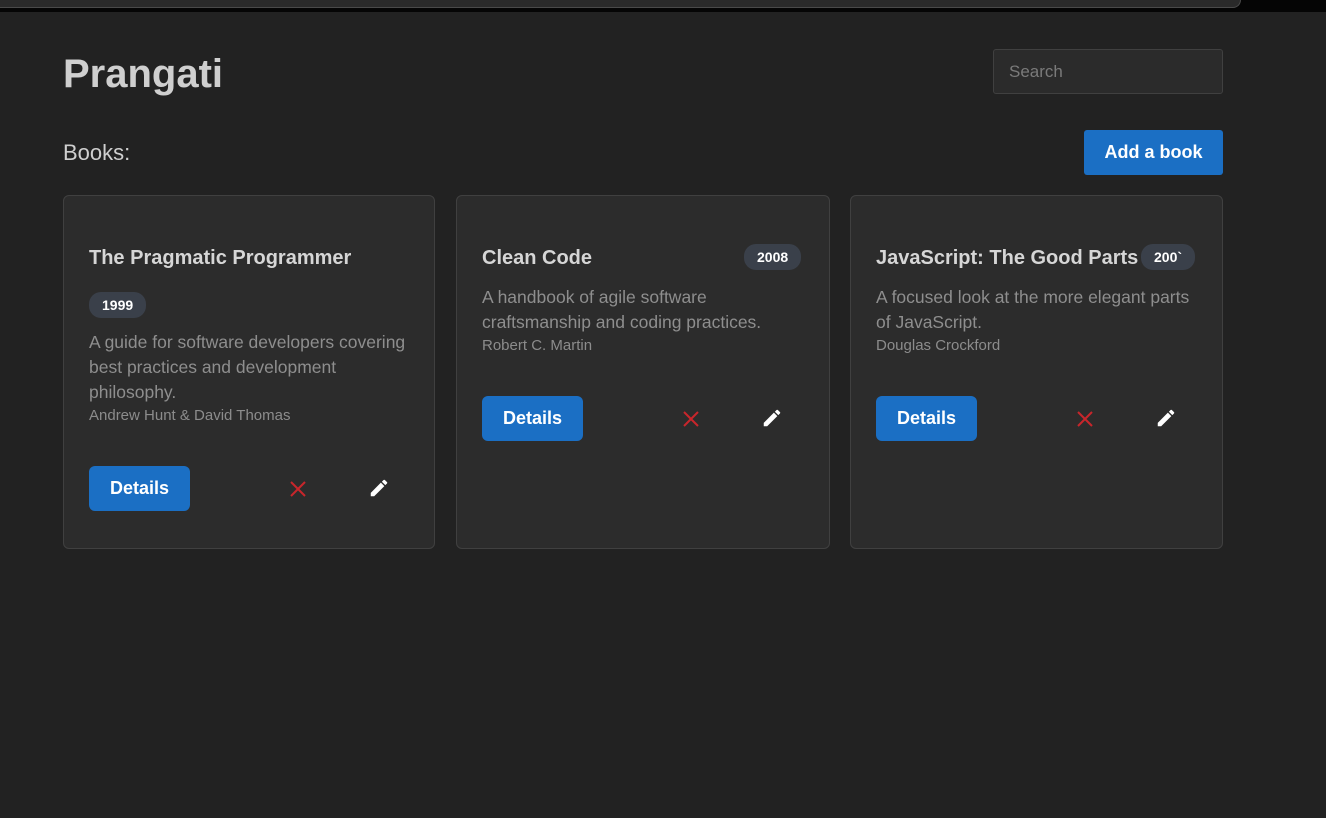 The width and height of the screenshot is (1326, 818). What do you see at coordinates (537, 345) in the screenshot?
I see `book-author: Robert C. Martin` at bounding box center [537, 345].